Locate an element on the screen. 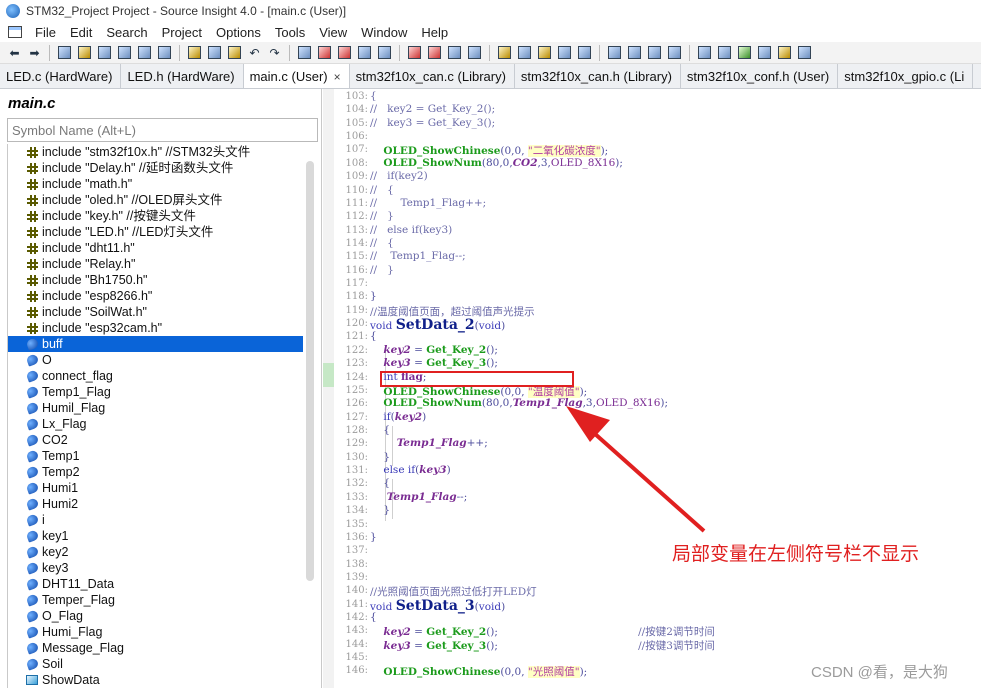 This screenshot has height=688, width=981. symbol-item: include "esp8266.h" is located at coordinates (155, 296).